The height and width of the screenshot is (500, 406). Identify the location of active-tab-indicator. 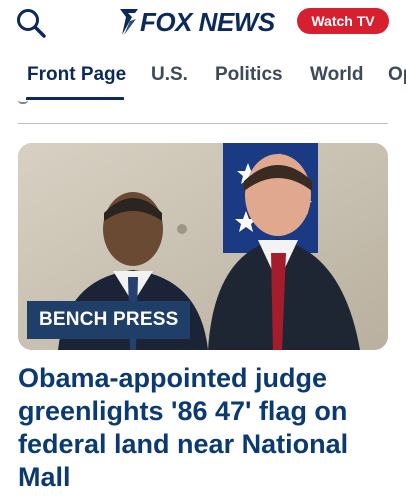
(75, 98).